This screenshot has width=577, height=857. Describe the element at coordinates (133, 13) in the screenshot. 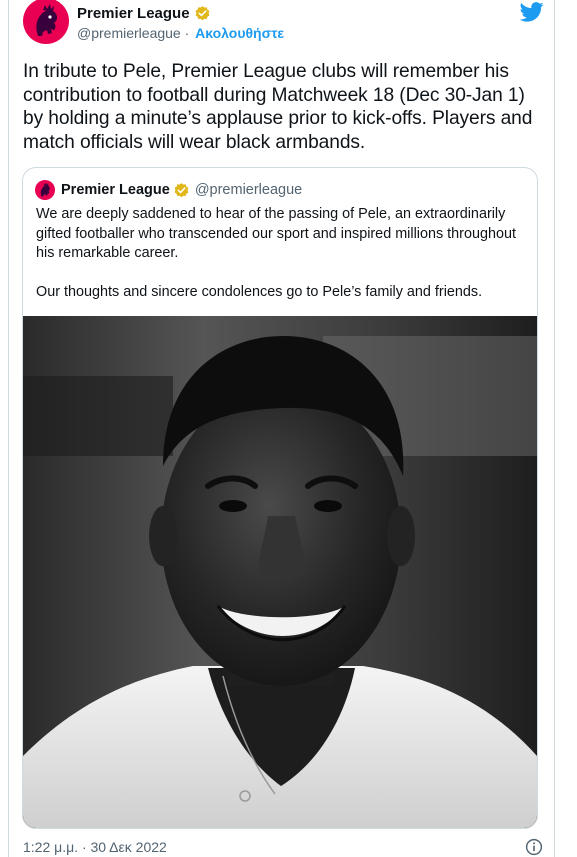

I see `author-display-name: Premier League` at that location.